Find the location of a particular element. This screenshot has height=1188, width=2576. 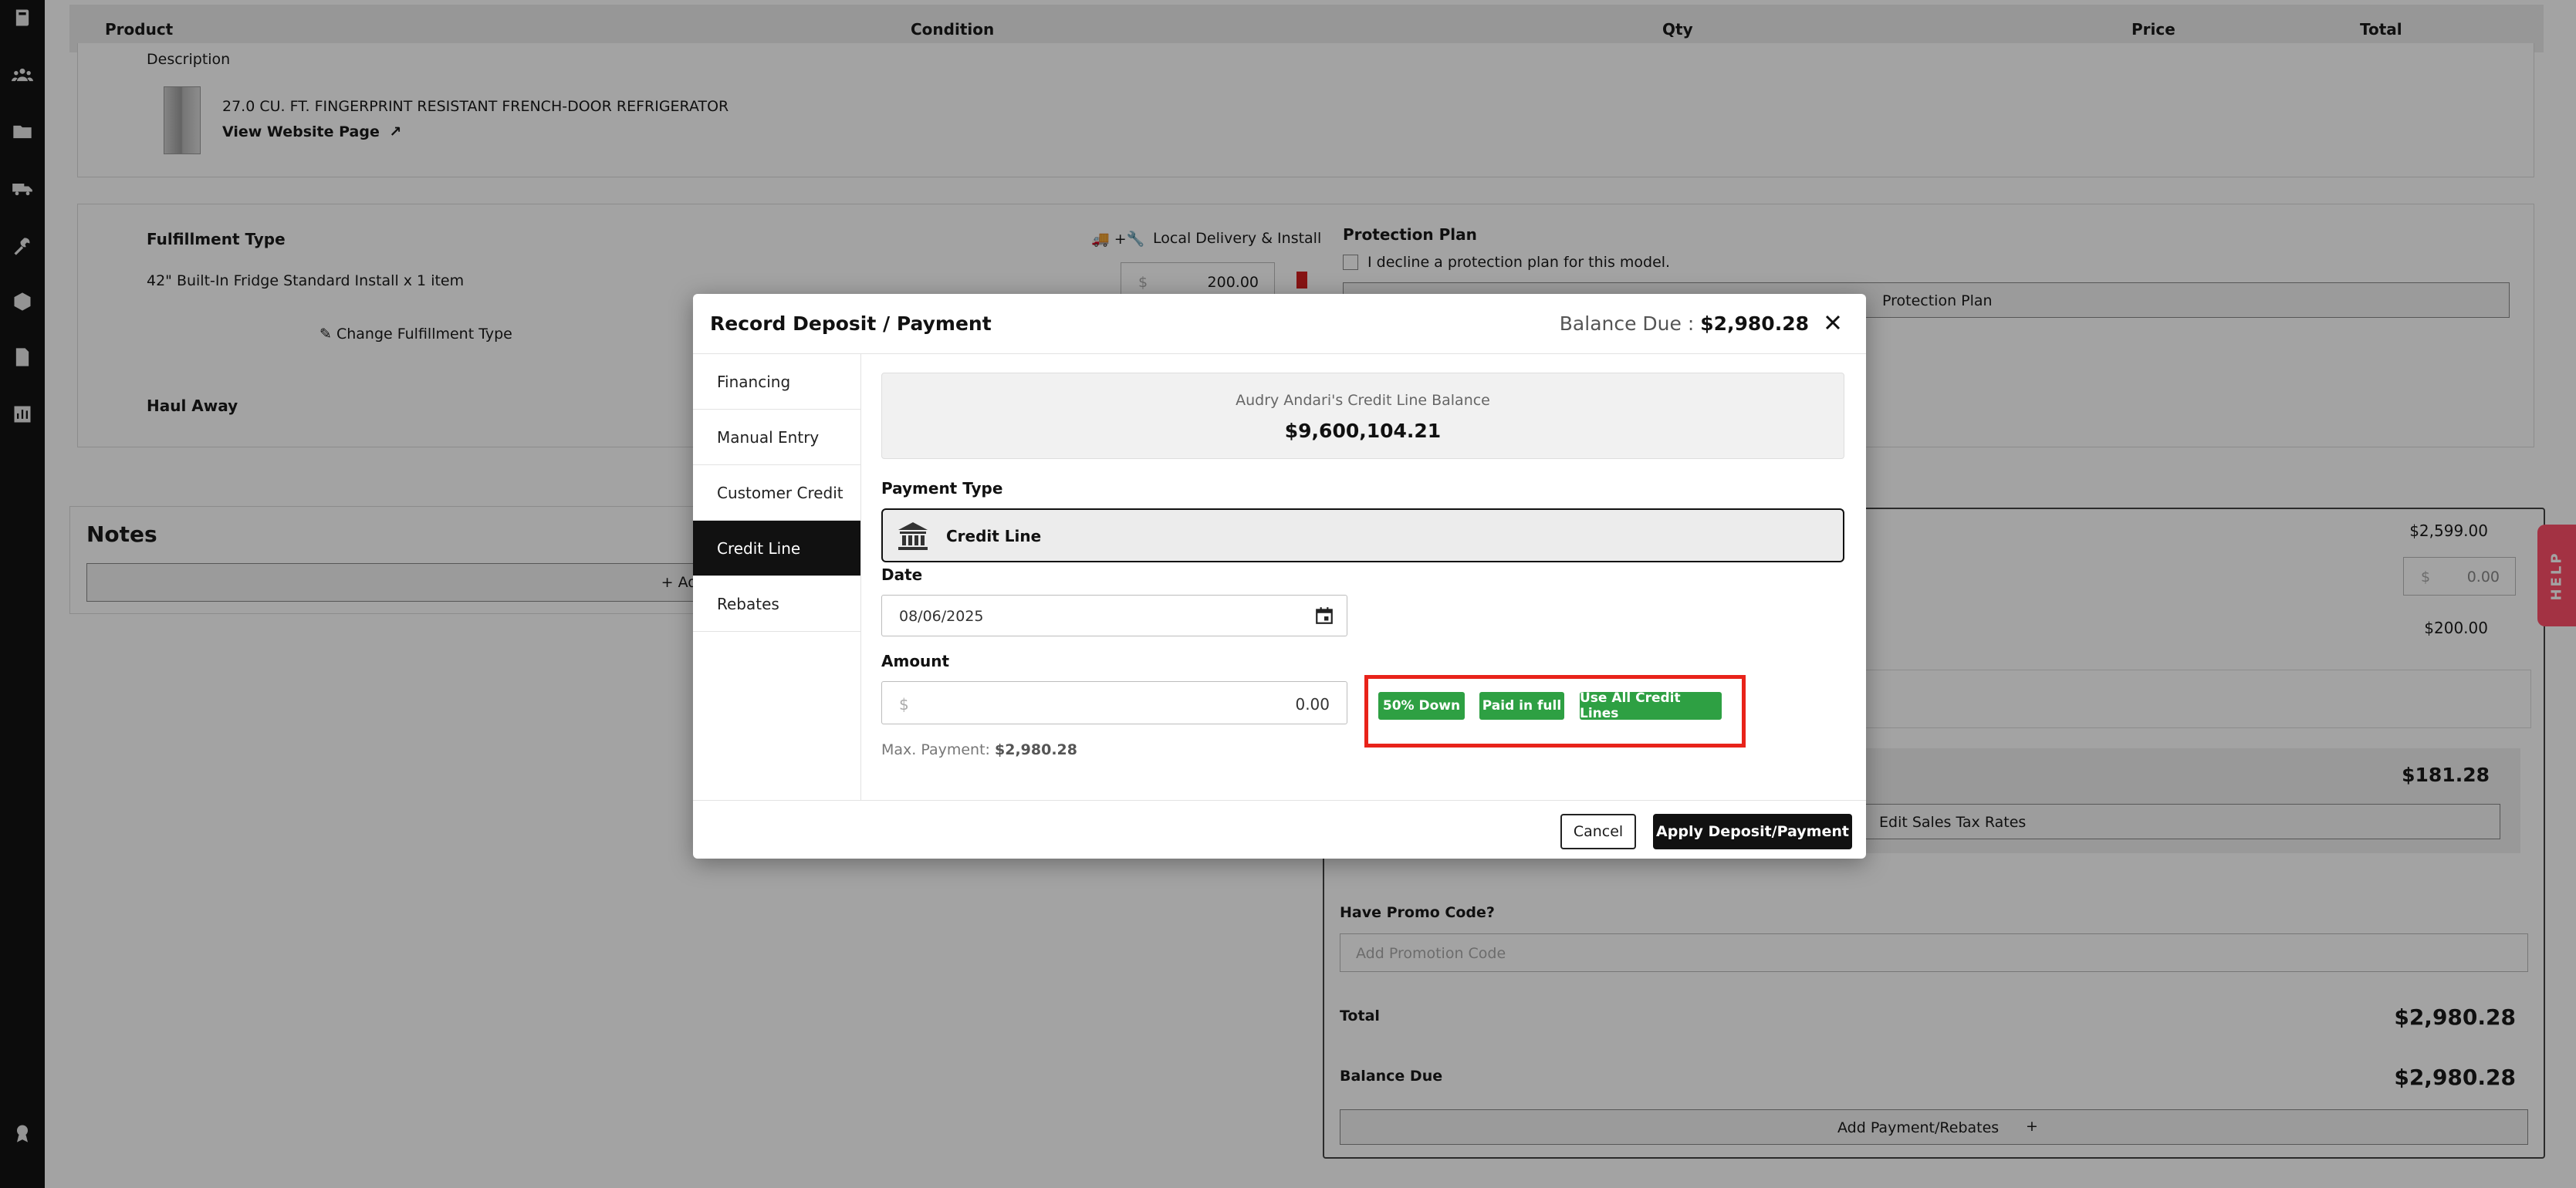

cancel-button: Cancel is located at coordinates (1598, 832).